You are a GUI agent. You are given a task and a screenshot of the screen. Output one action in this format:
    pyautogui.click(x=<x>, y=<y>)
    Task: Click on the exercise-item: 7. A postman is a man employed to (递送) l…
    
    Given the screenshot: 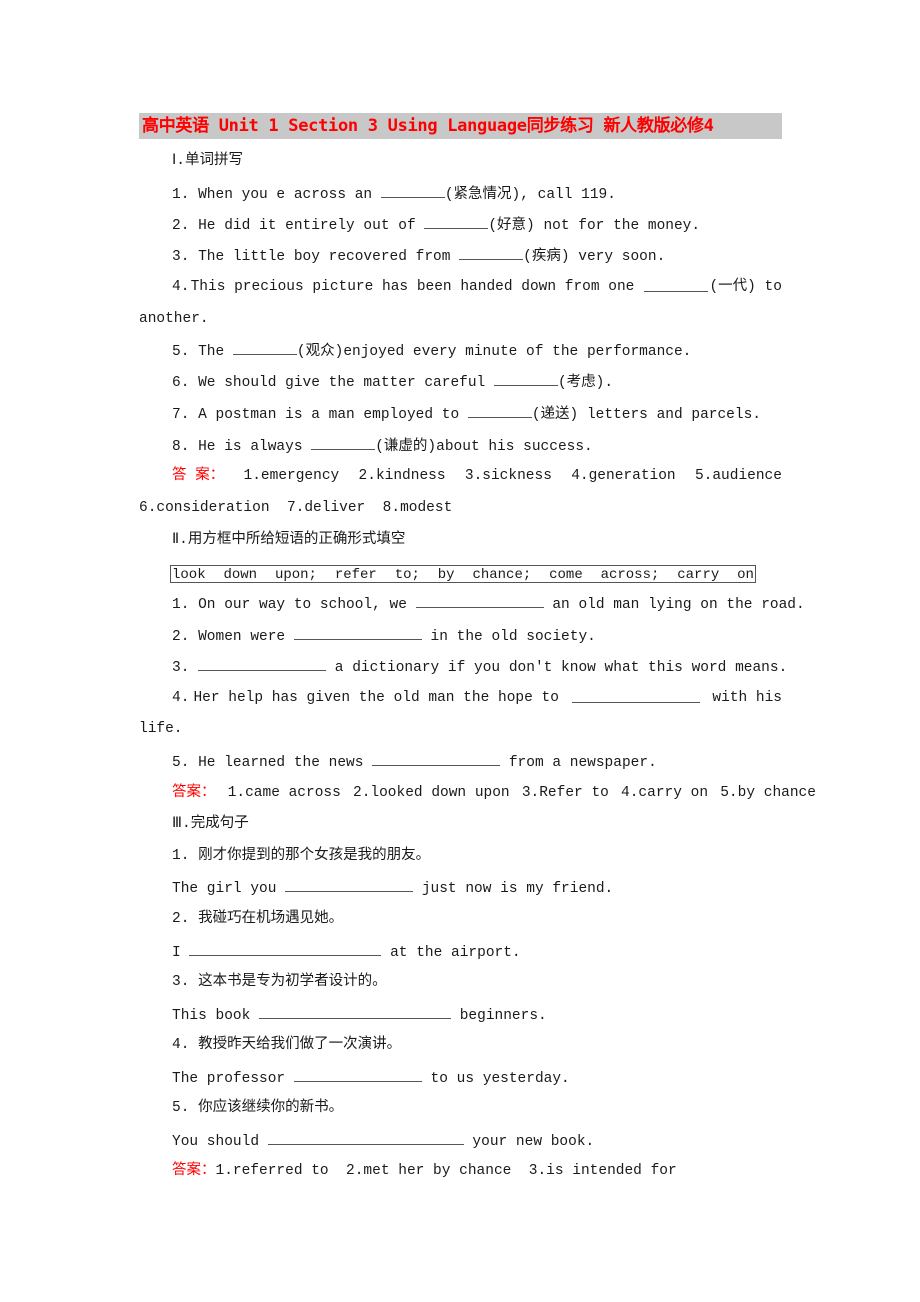 What is the action you would take?
    pyautogui.click(x=466, y=414)
    